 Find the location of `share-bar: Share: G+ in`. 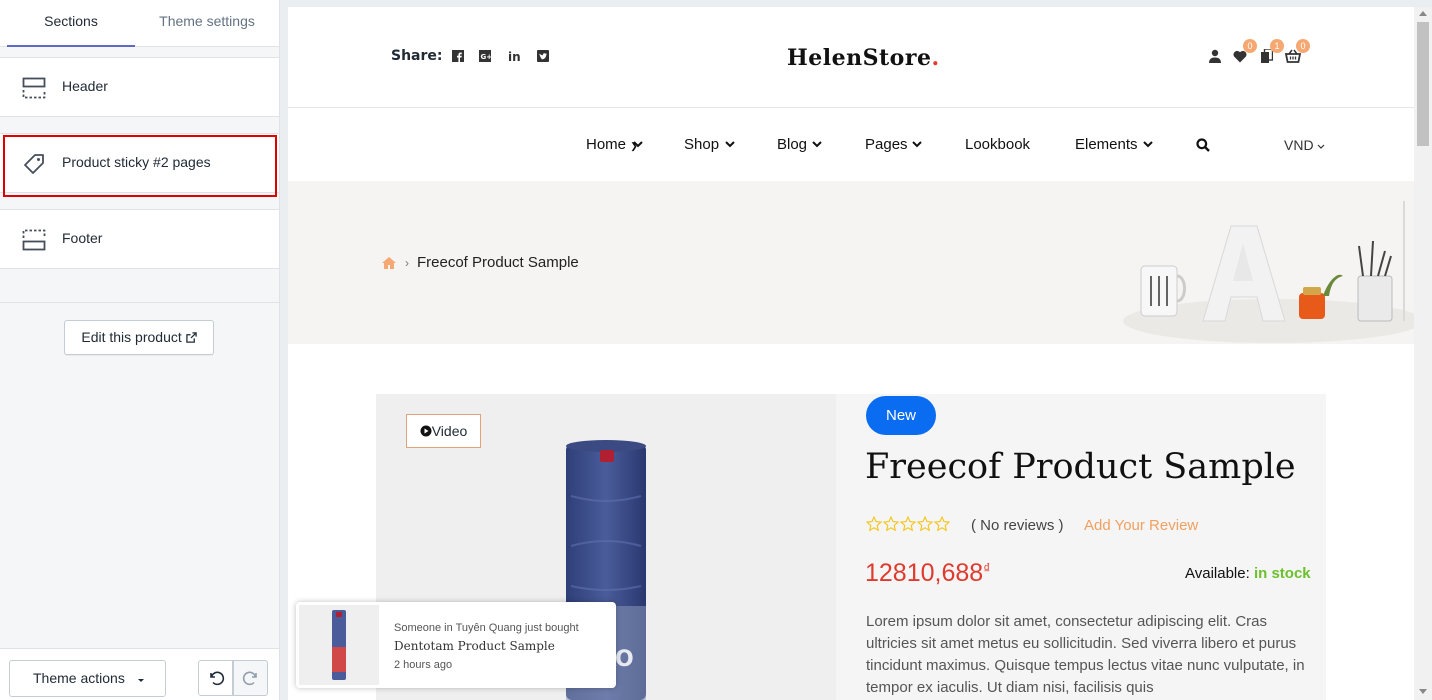

share-bar: Share: G+ in is located at coordinates (470, 56).